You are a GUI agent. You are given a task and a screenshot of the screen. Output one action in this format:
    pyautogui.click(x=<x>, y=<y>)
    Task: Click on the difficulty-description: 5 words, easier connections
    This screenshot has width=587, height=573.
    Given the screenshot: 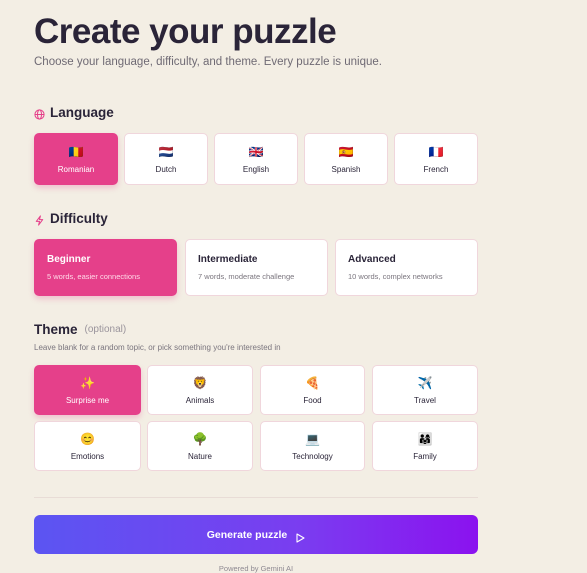 What is the action you would take?
    pyautogui.click(x=93, y=276)
    